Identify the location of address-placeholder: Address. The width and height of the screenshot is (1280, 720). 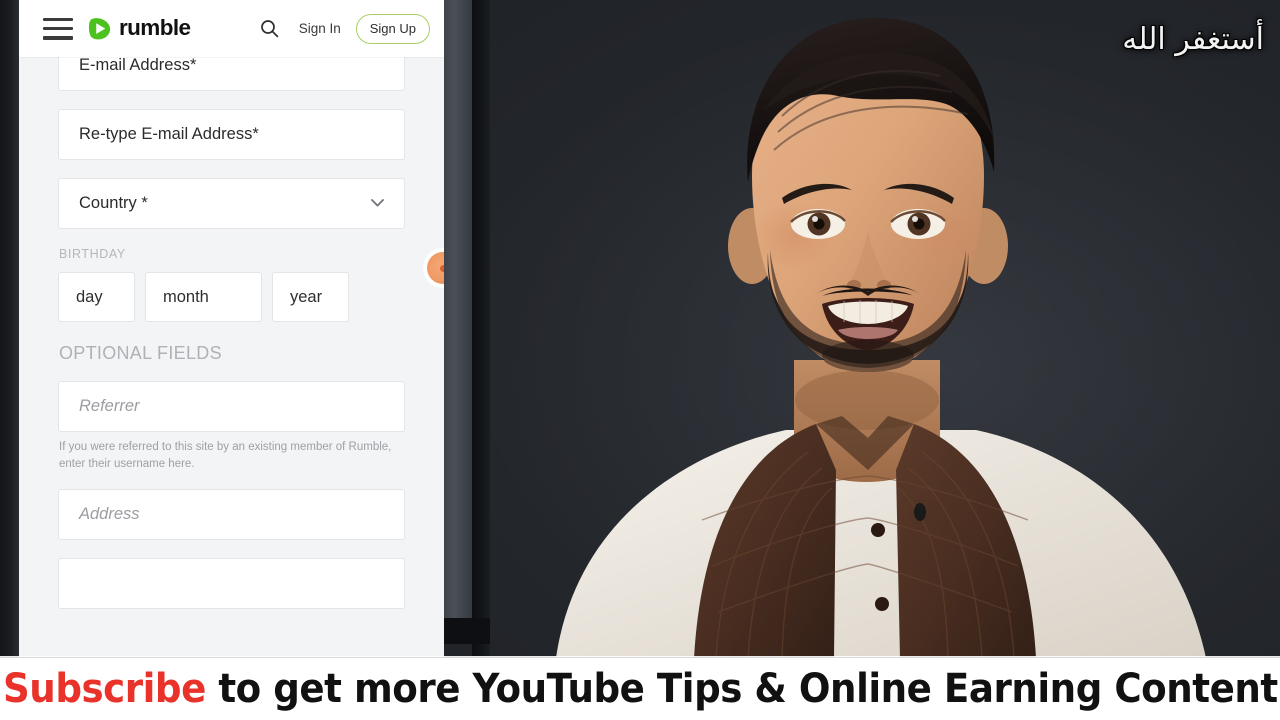
(109, 514).